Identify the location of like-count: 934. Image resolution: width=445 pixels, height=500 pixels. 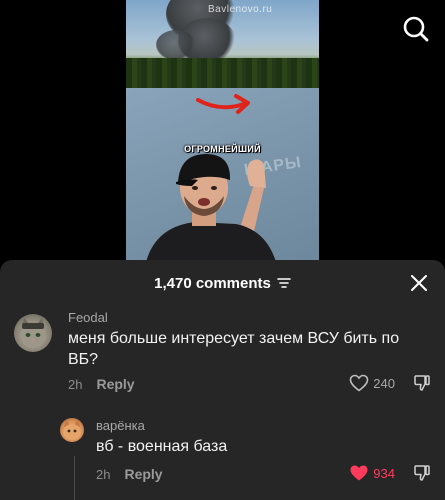
(384, 473).